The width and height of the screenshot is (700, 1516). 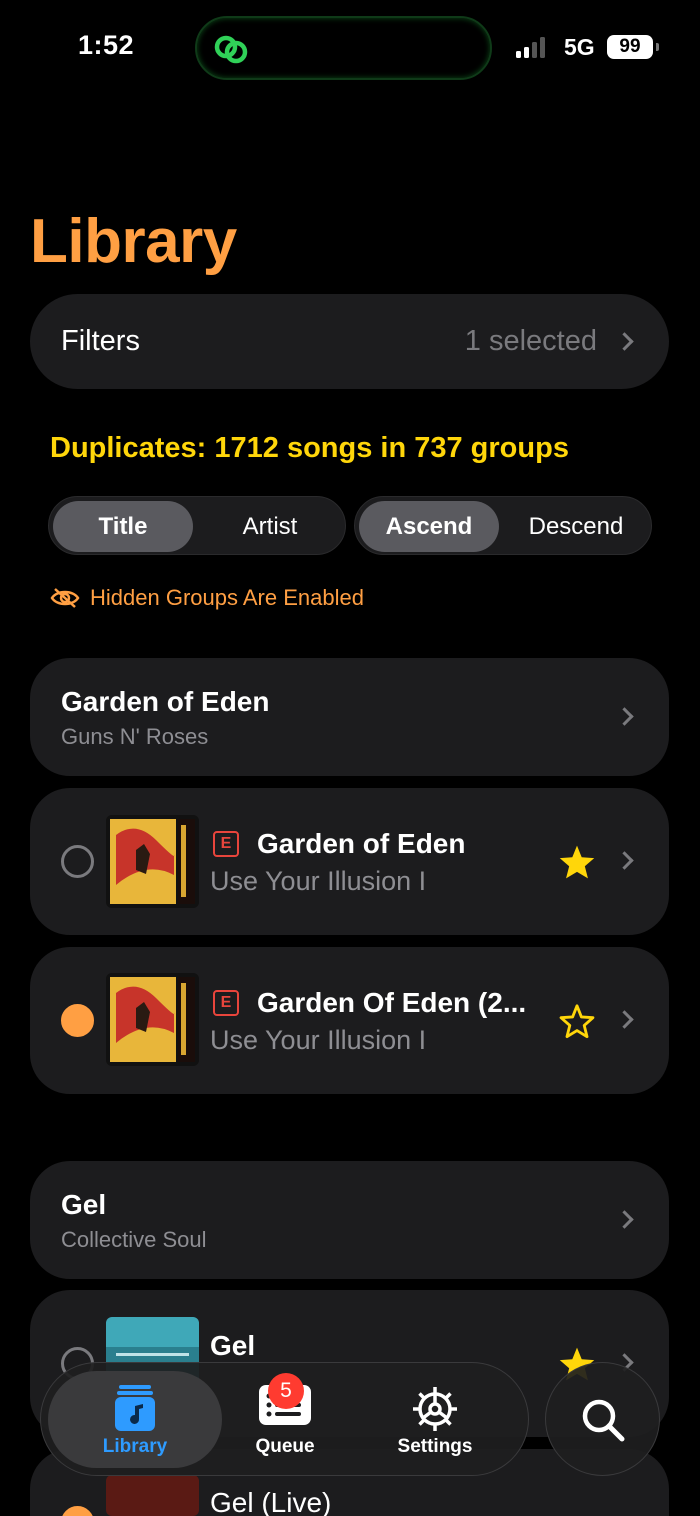 I want to click on signal-icon, so click(x=530, y=47).